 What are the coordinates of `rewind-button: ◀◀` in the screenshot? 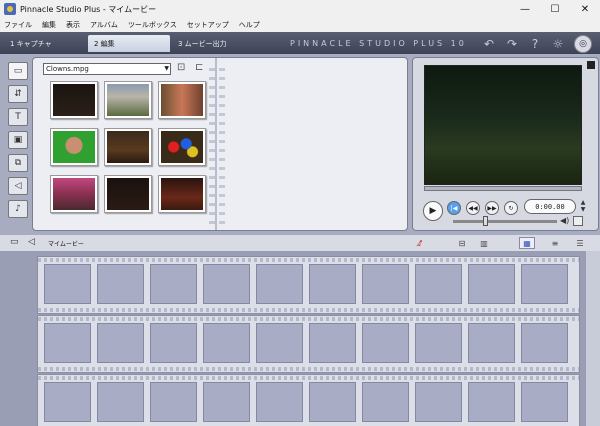 It's located at (473, 208).